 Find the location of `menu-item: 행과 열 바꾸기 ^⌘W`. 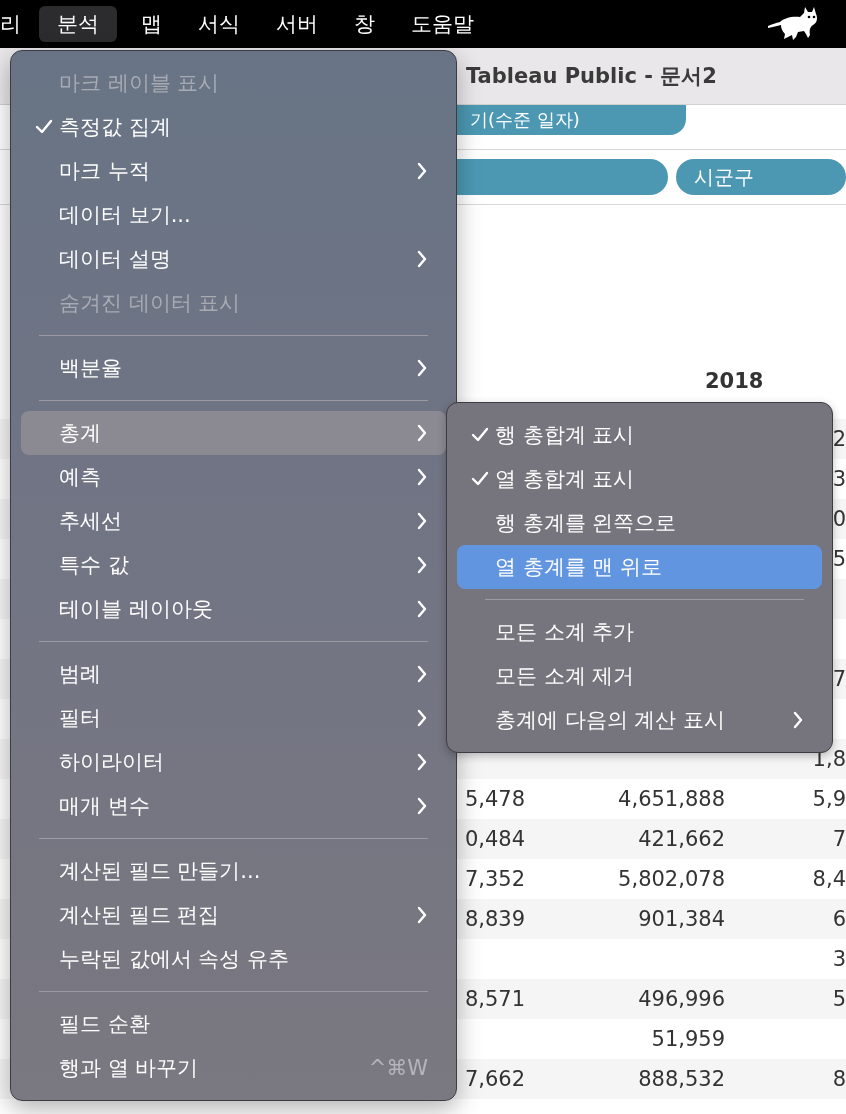

menu-item: 행과 열 바꾸기 ^⌘W is located at coordinates (233, 1068).